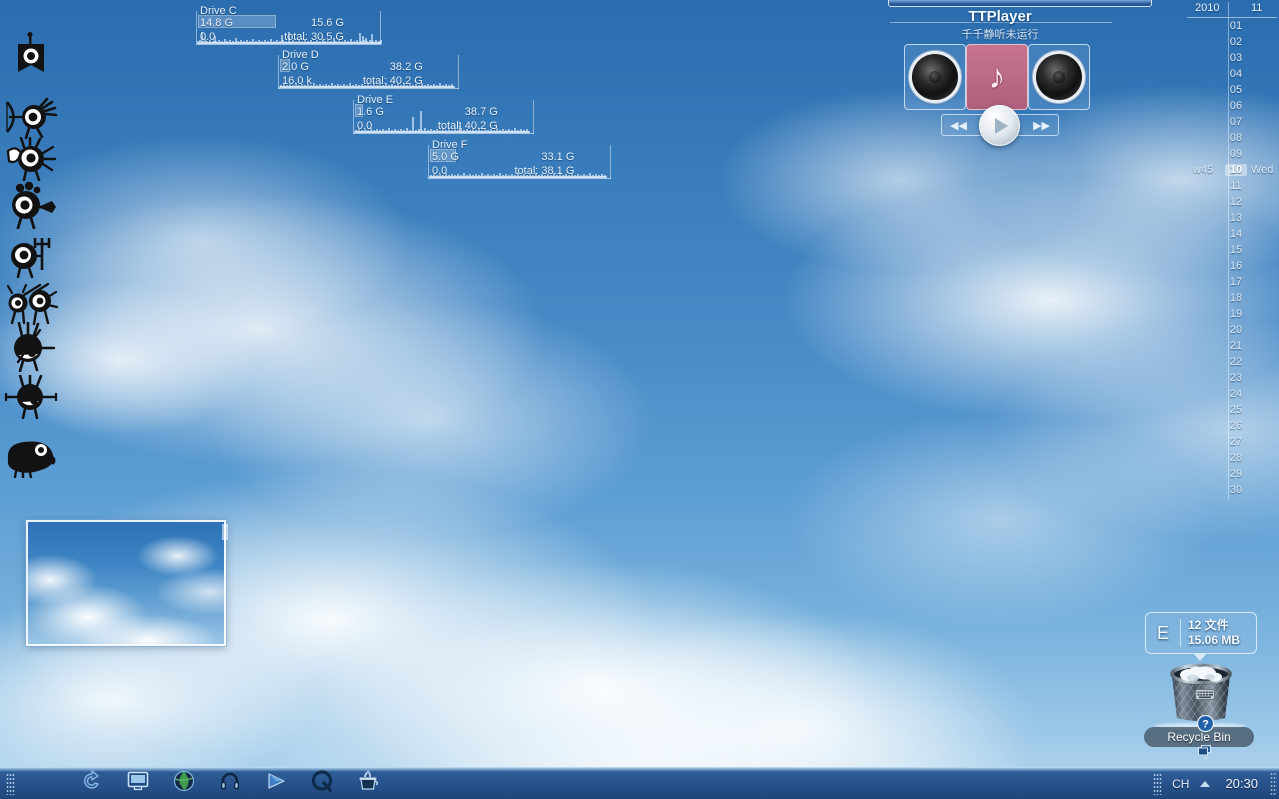 This screenshot has height=799, width=1279. I want to click on drive-baseline, so click(368, 88).